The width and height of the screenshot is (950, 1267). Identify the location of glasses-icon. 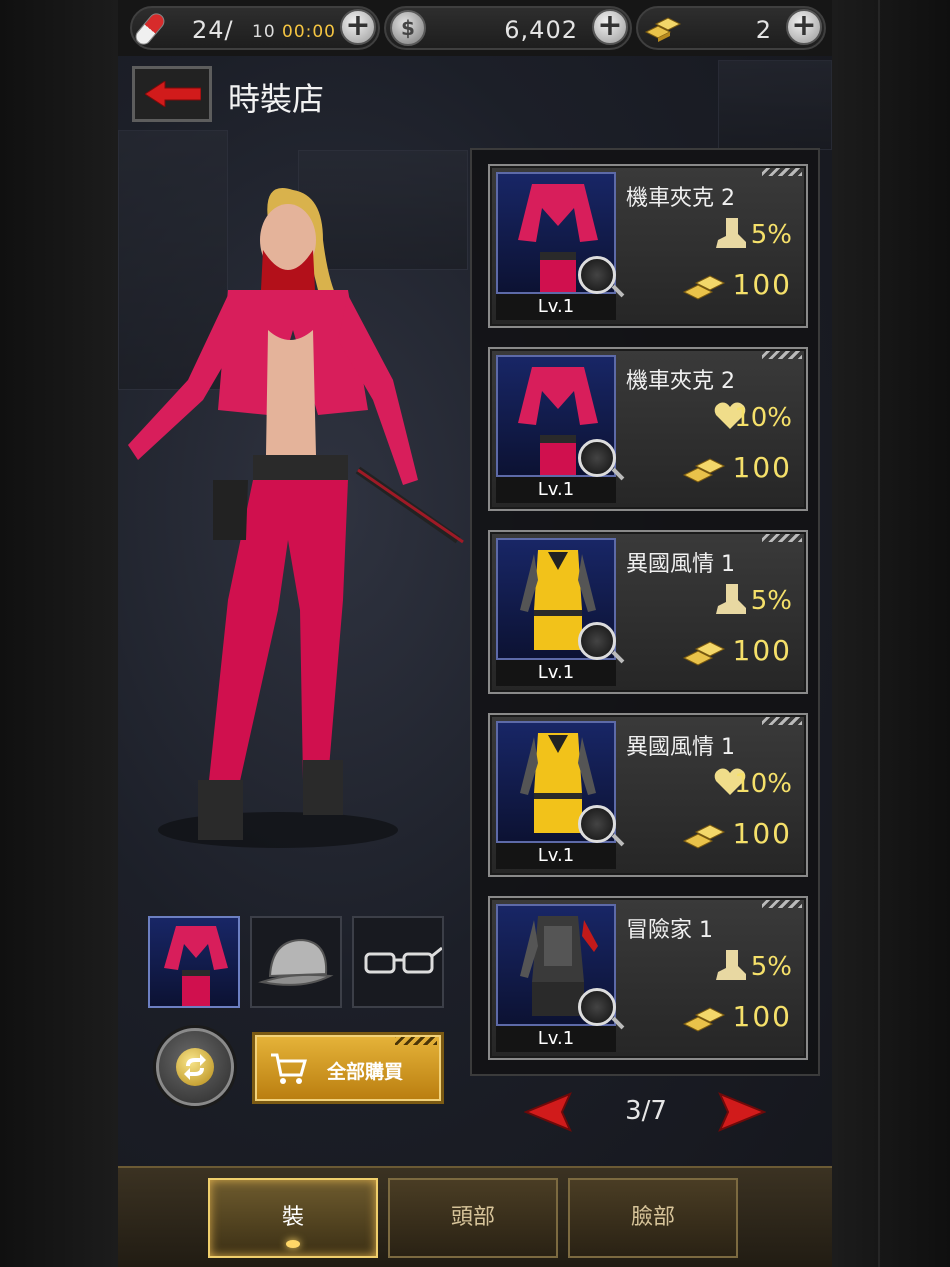
(403, 960).